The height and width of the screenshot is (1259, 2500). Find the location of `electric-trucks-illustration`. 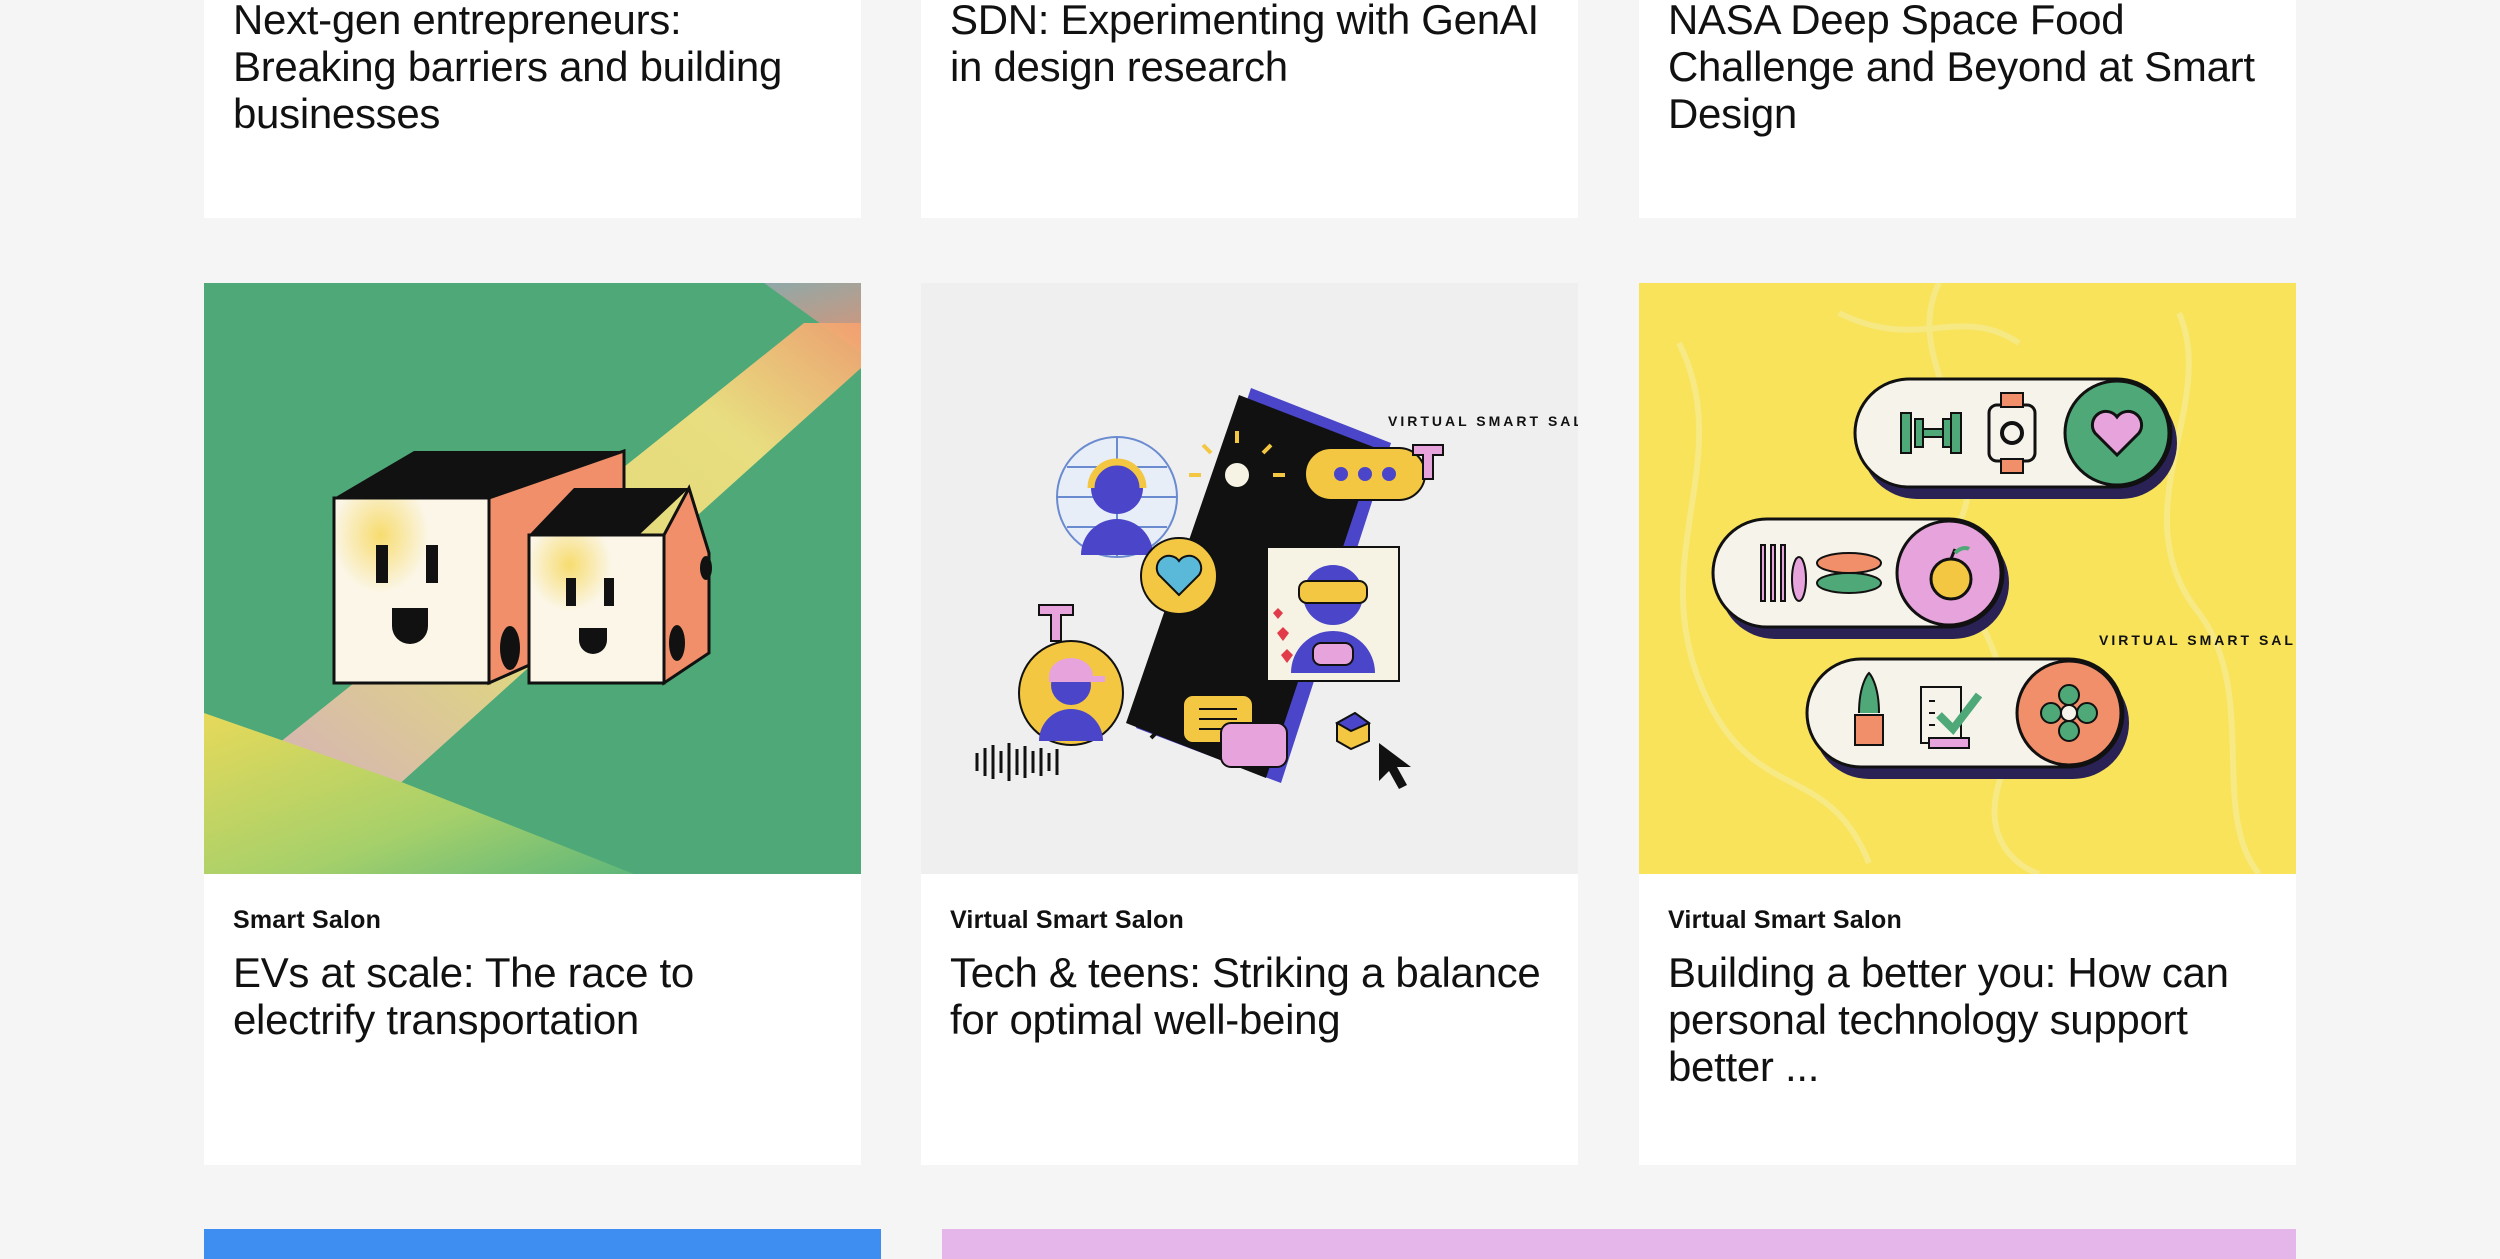

electric-trucks-illustration is located at coordinates (532, 578).